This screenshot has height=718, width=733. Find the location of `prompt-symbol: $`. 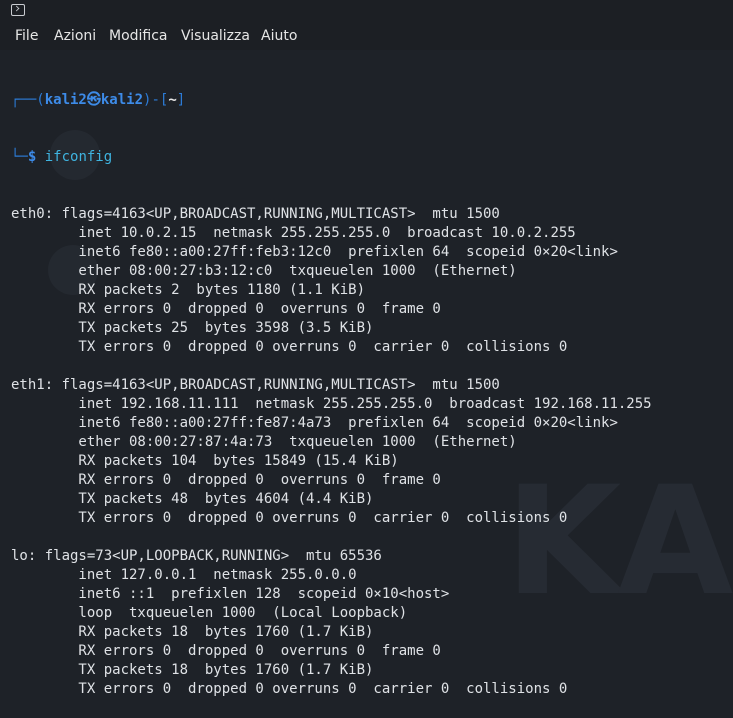

prompt-symbol: $ is located at coordinates (32, 157).